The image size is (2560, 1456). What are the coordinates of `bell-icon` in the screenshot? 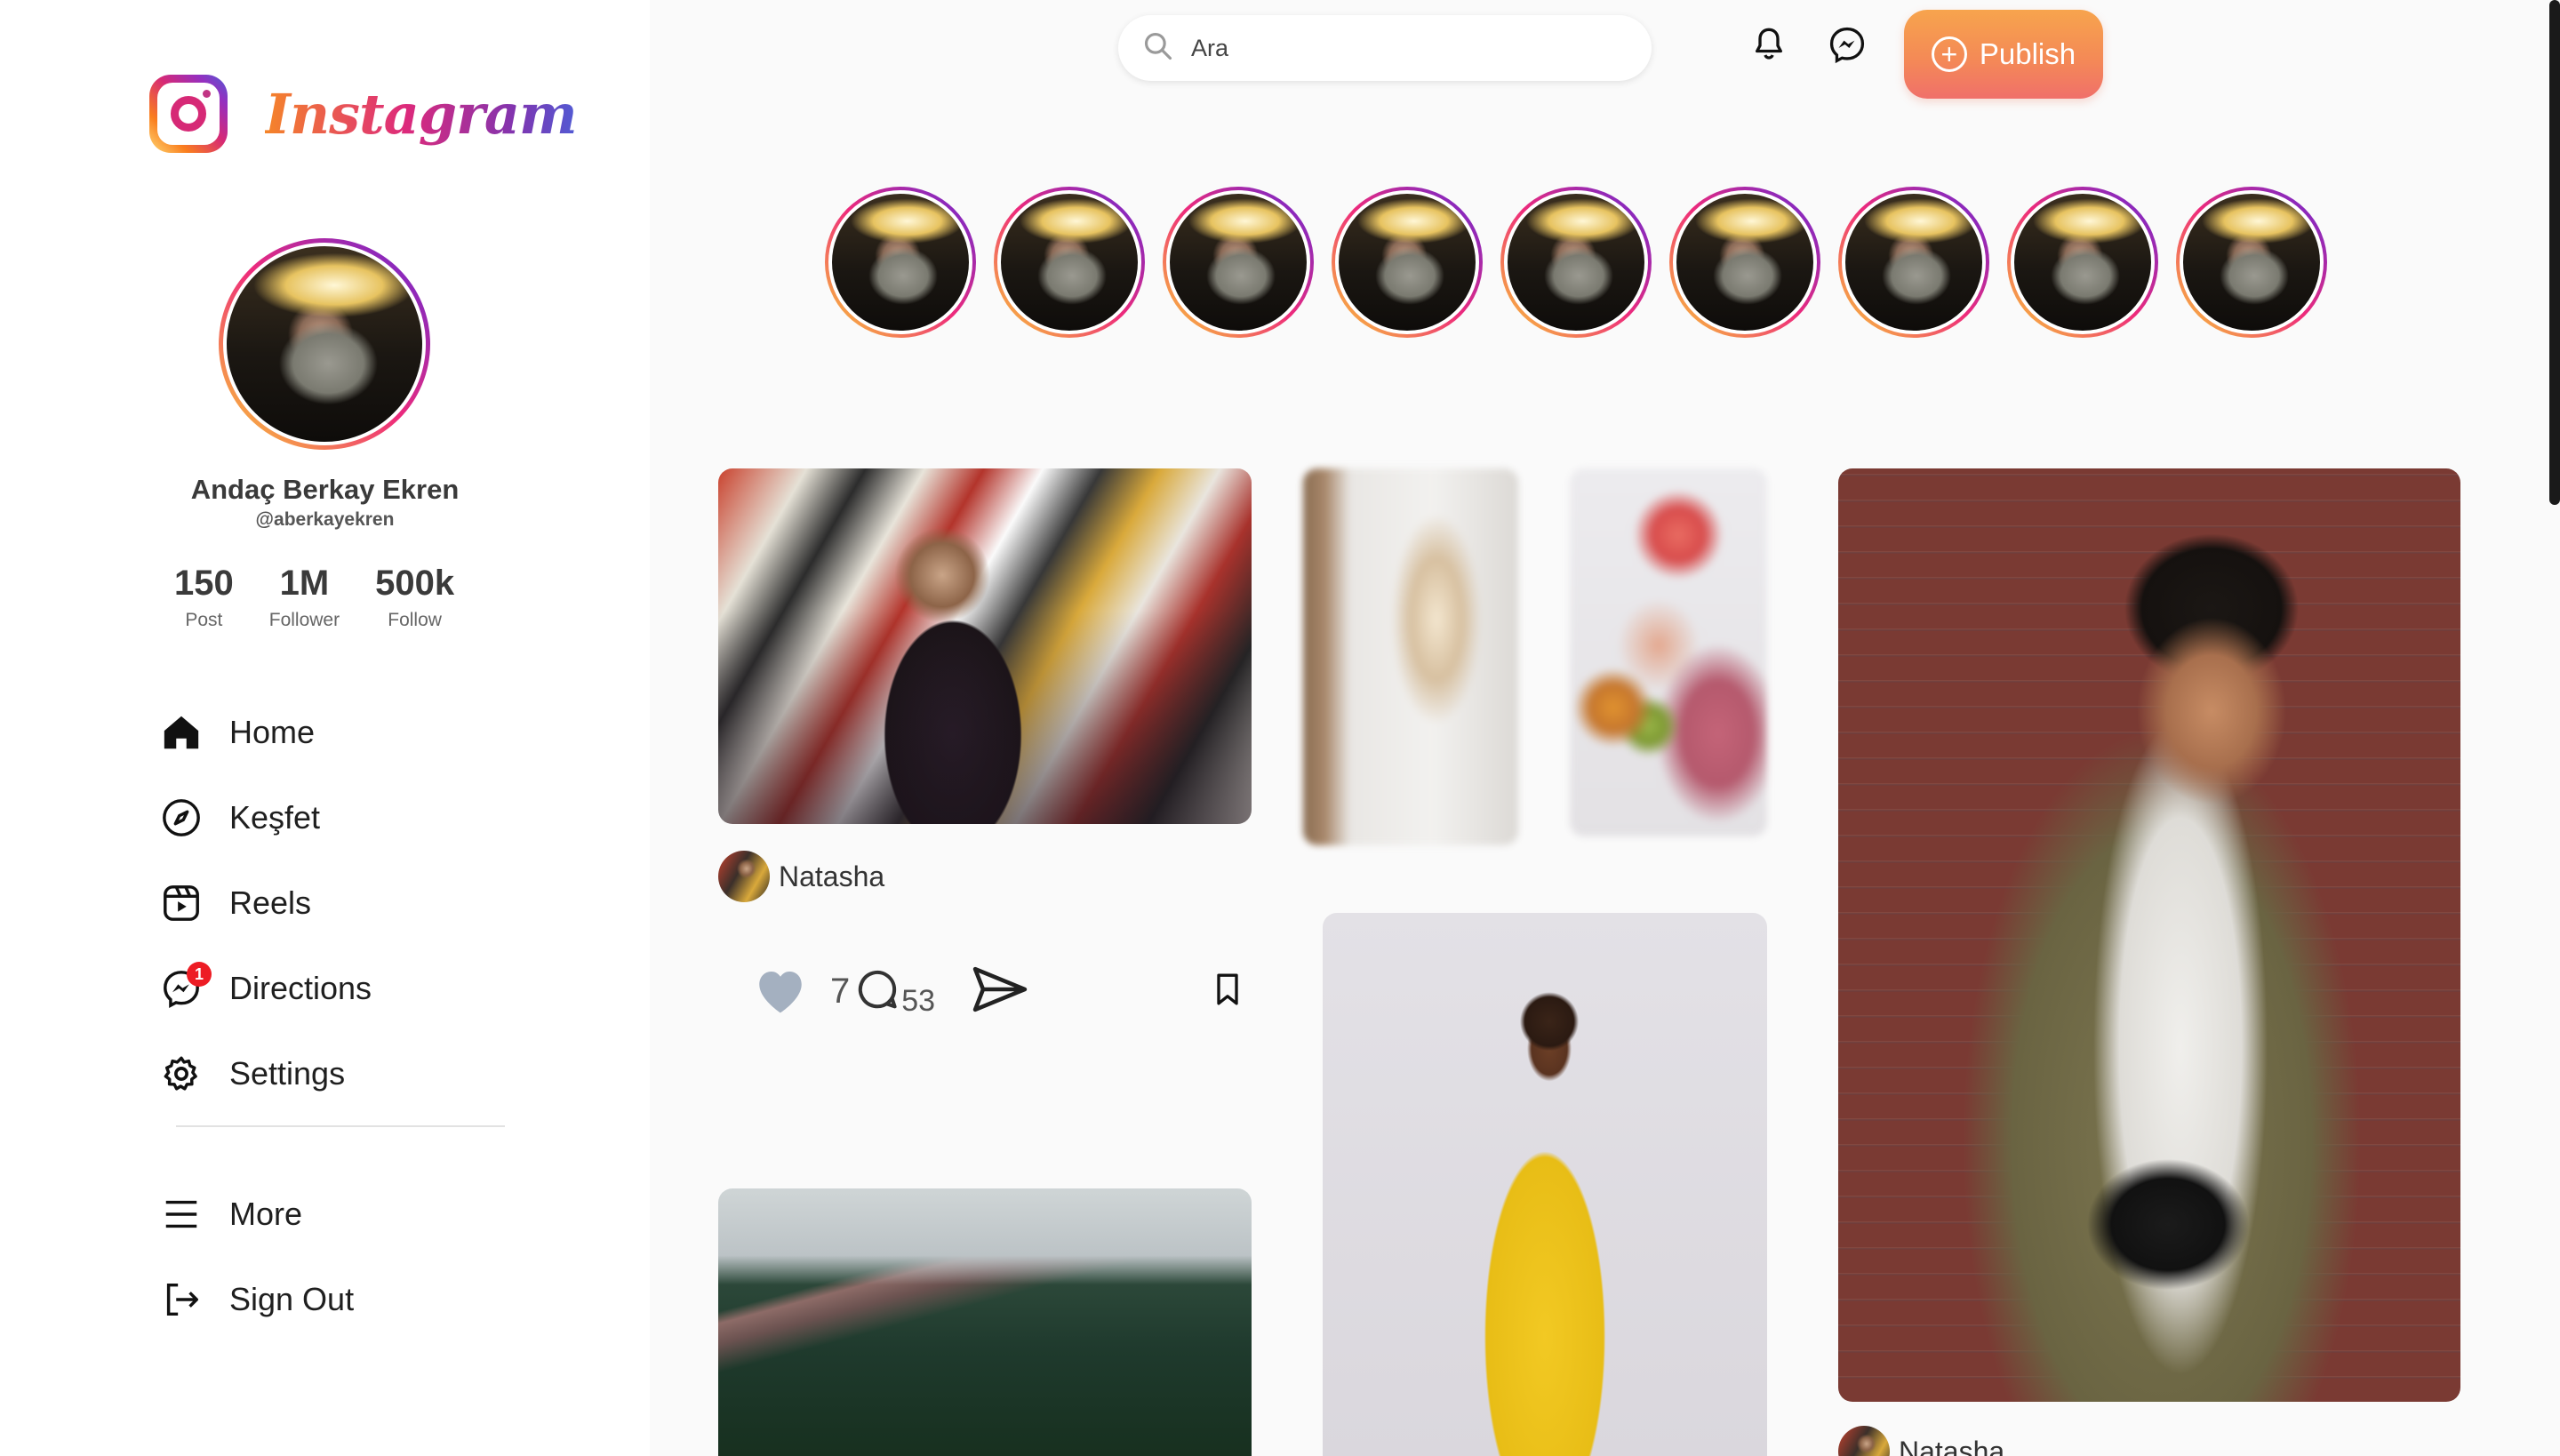 It's located at (1769, 44).